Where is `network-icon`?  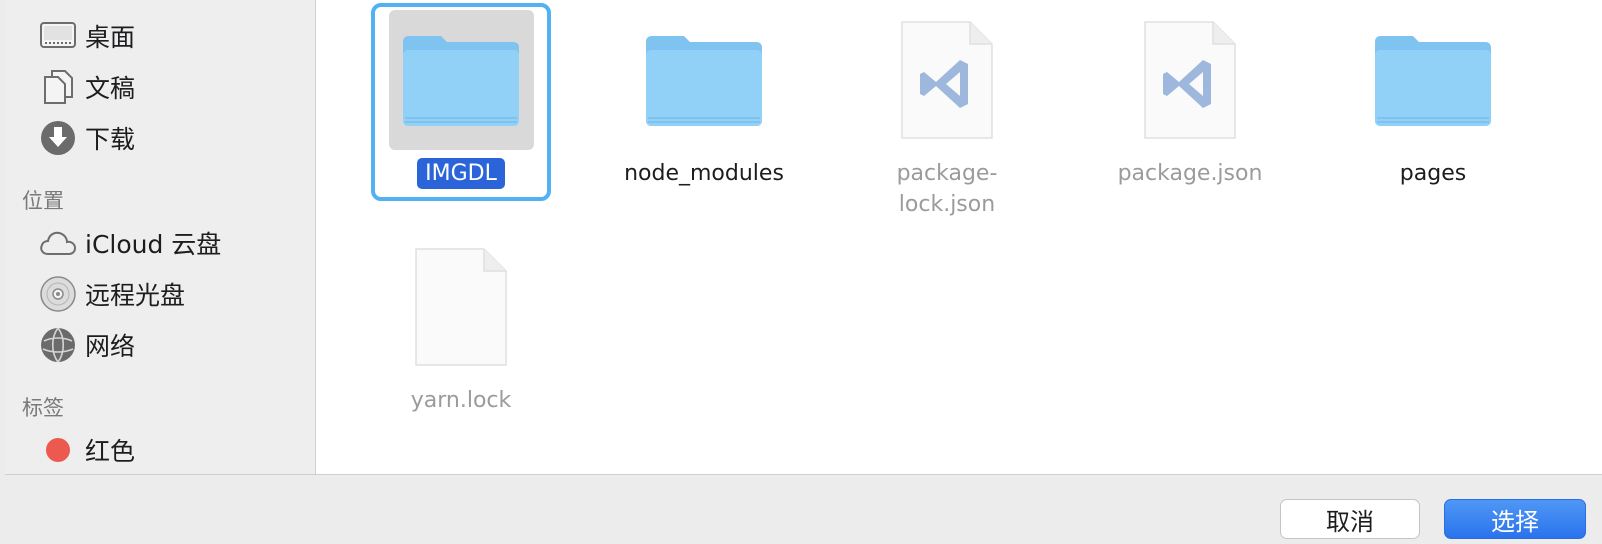 network-icon is located at coordinates (58, 345).